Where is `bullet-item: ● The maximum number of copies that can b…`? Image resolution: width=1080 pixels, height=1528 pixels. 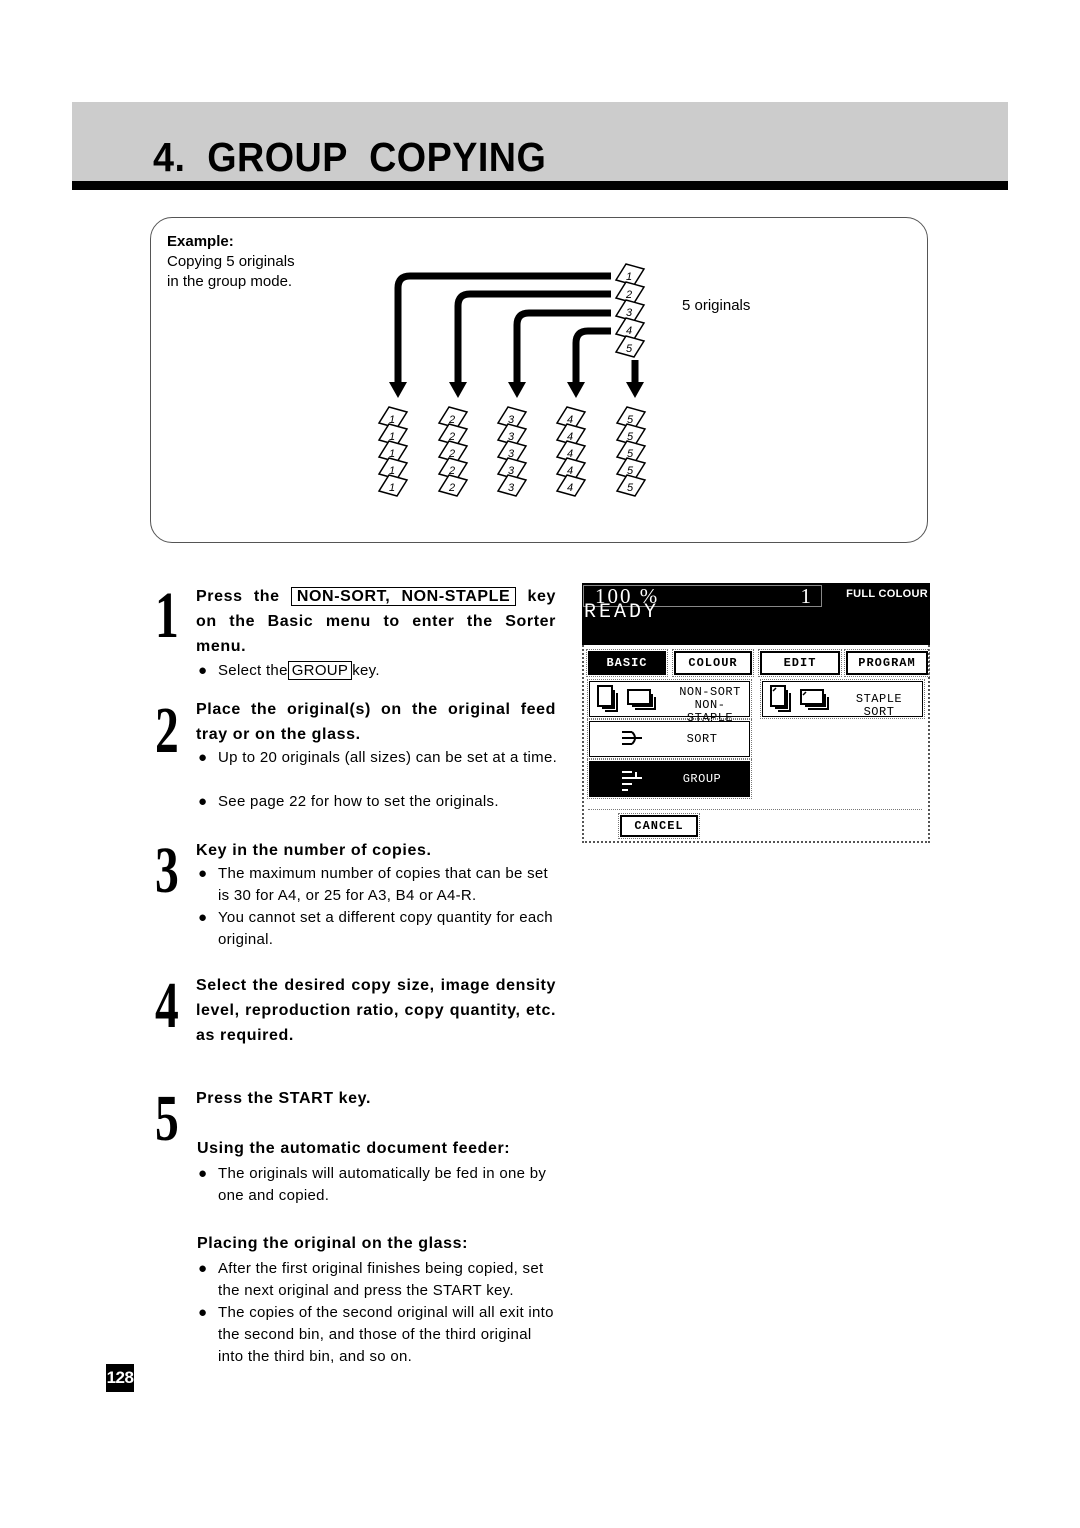
bullet-item: ● The maximum number of copies that can b… is located at coordinates (378, 885).